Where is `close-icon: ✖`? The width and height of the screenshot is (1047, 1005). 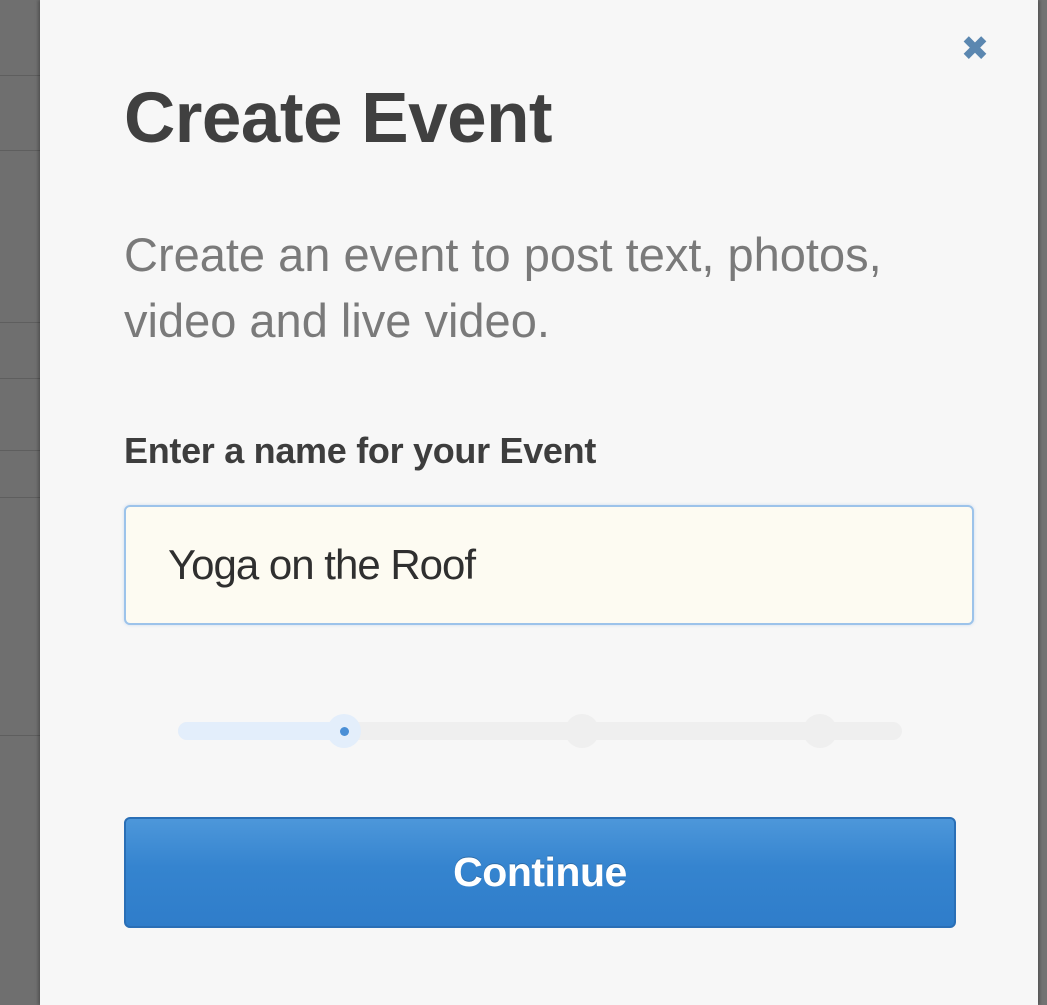
close-icon: ✖ is located at coordinates (975, 49).